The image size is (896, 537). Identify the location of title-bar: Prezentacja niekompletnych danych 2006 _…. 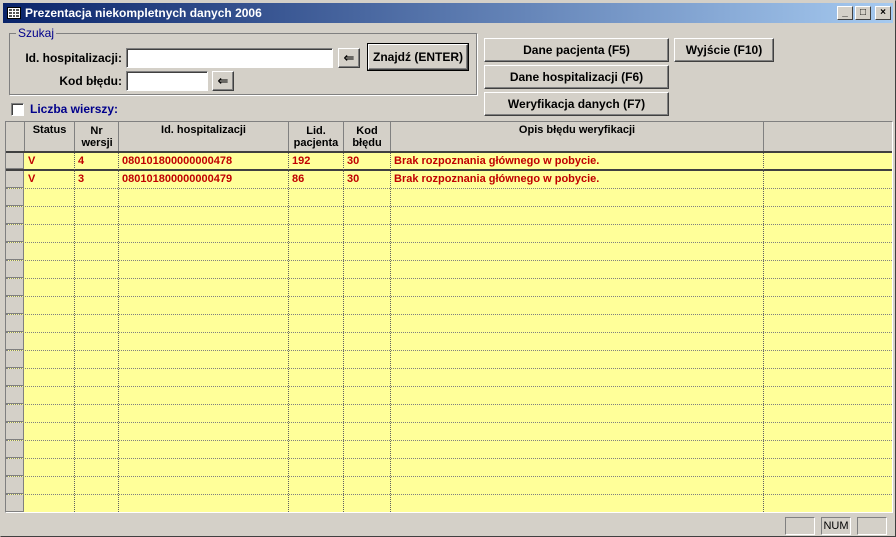
(448, 13).